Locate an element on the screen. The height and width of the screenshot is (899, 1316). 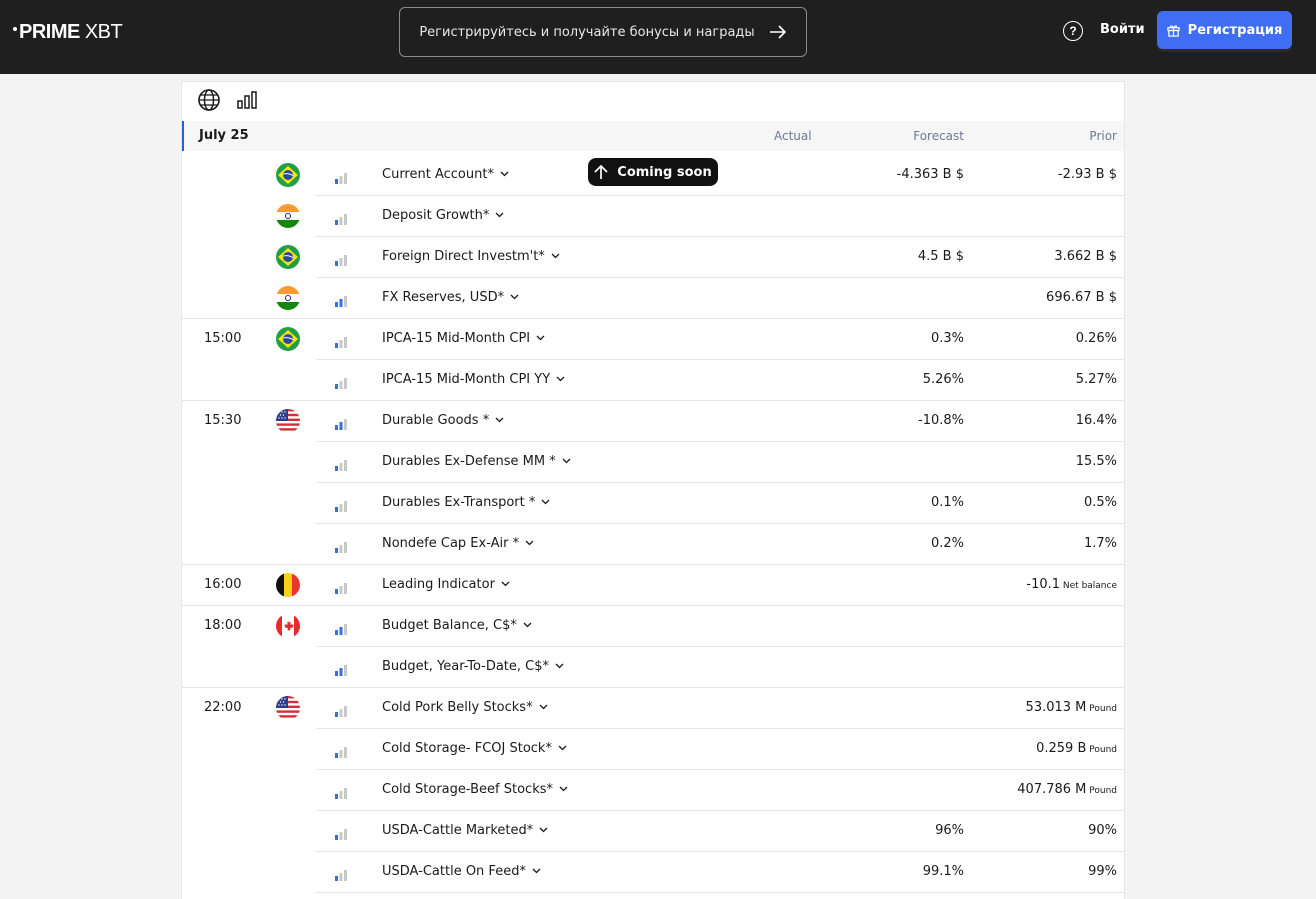
event-row: Cold Storage-Beef Stocks* 407.786 M Pound is located at coordinates (653, 790).